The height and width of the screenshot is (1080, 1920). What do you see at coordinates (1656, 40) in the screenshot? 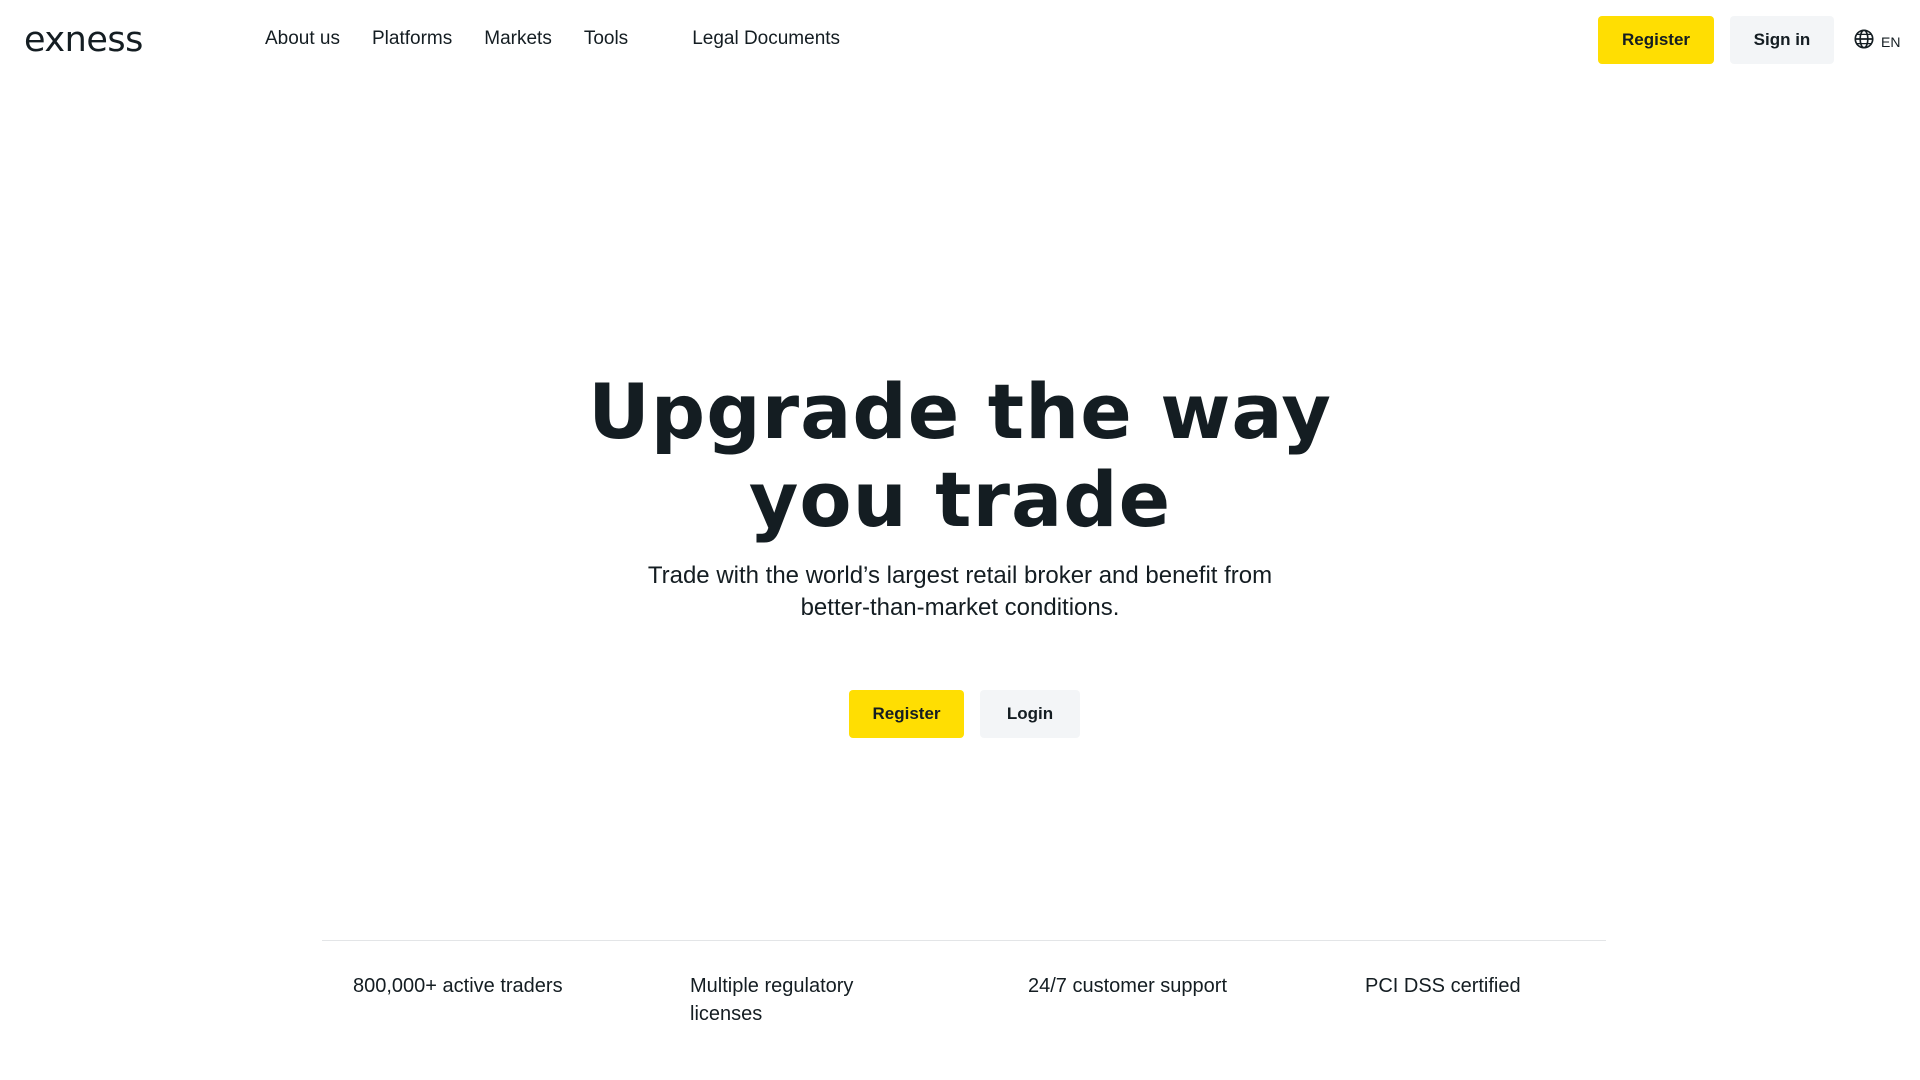
I see `header-register-button: Register` at bounding box center [1656, 40].